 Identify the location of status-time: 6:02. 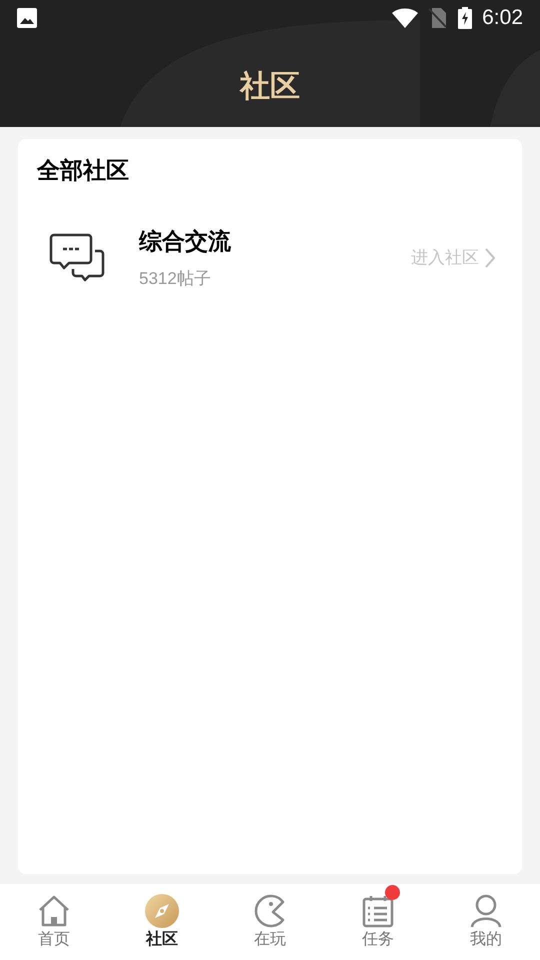
(502, 18).